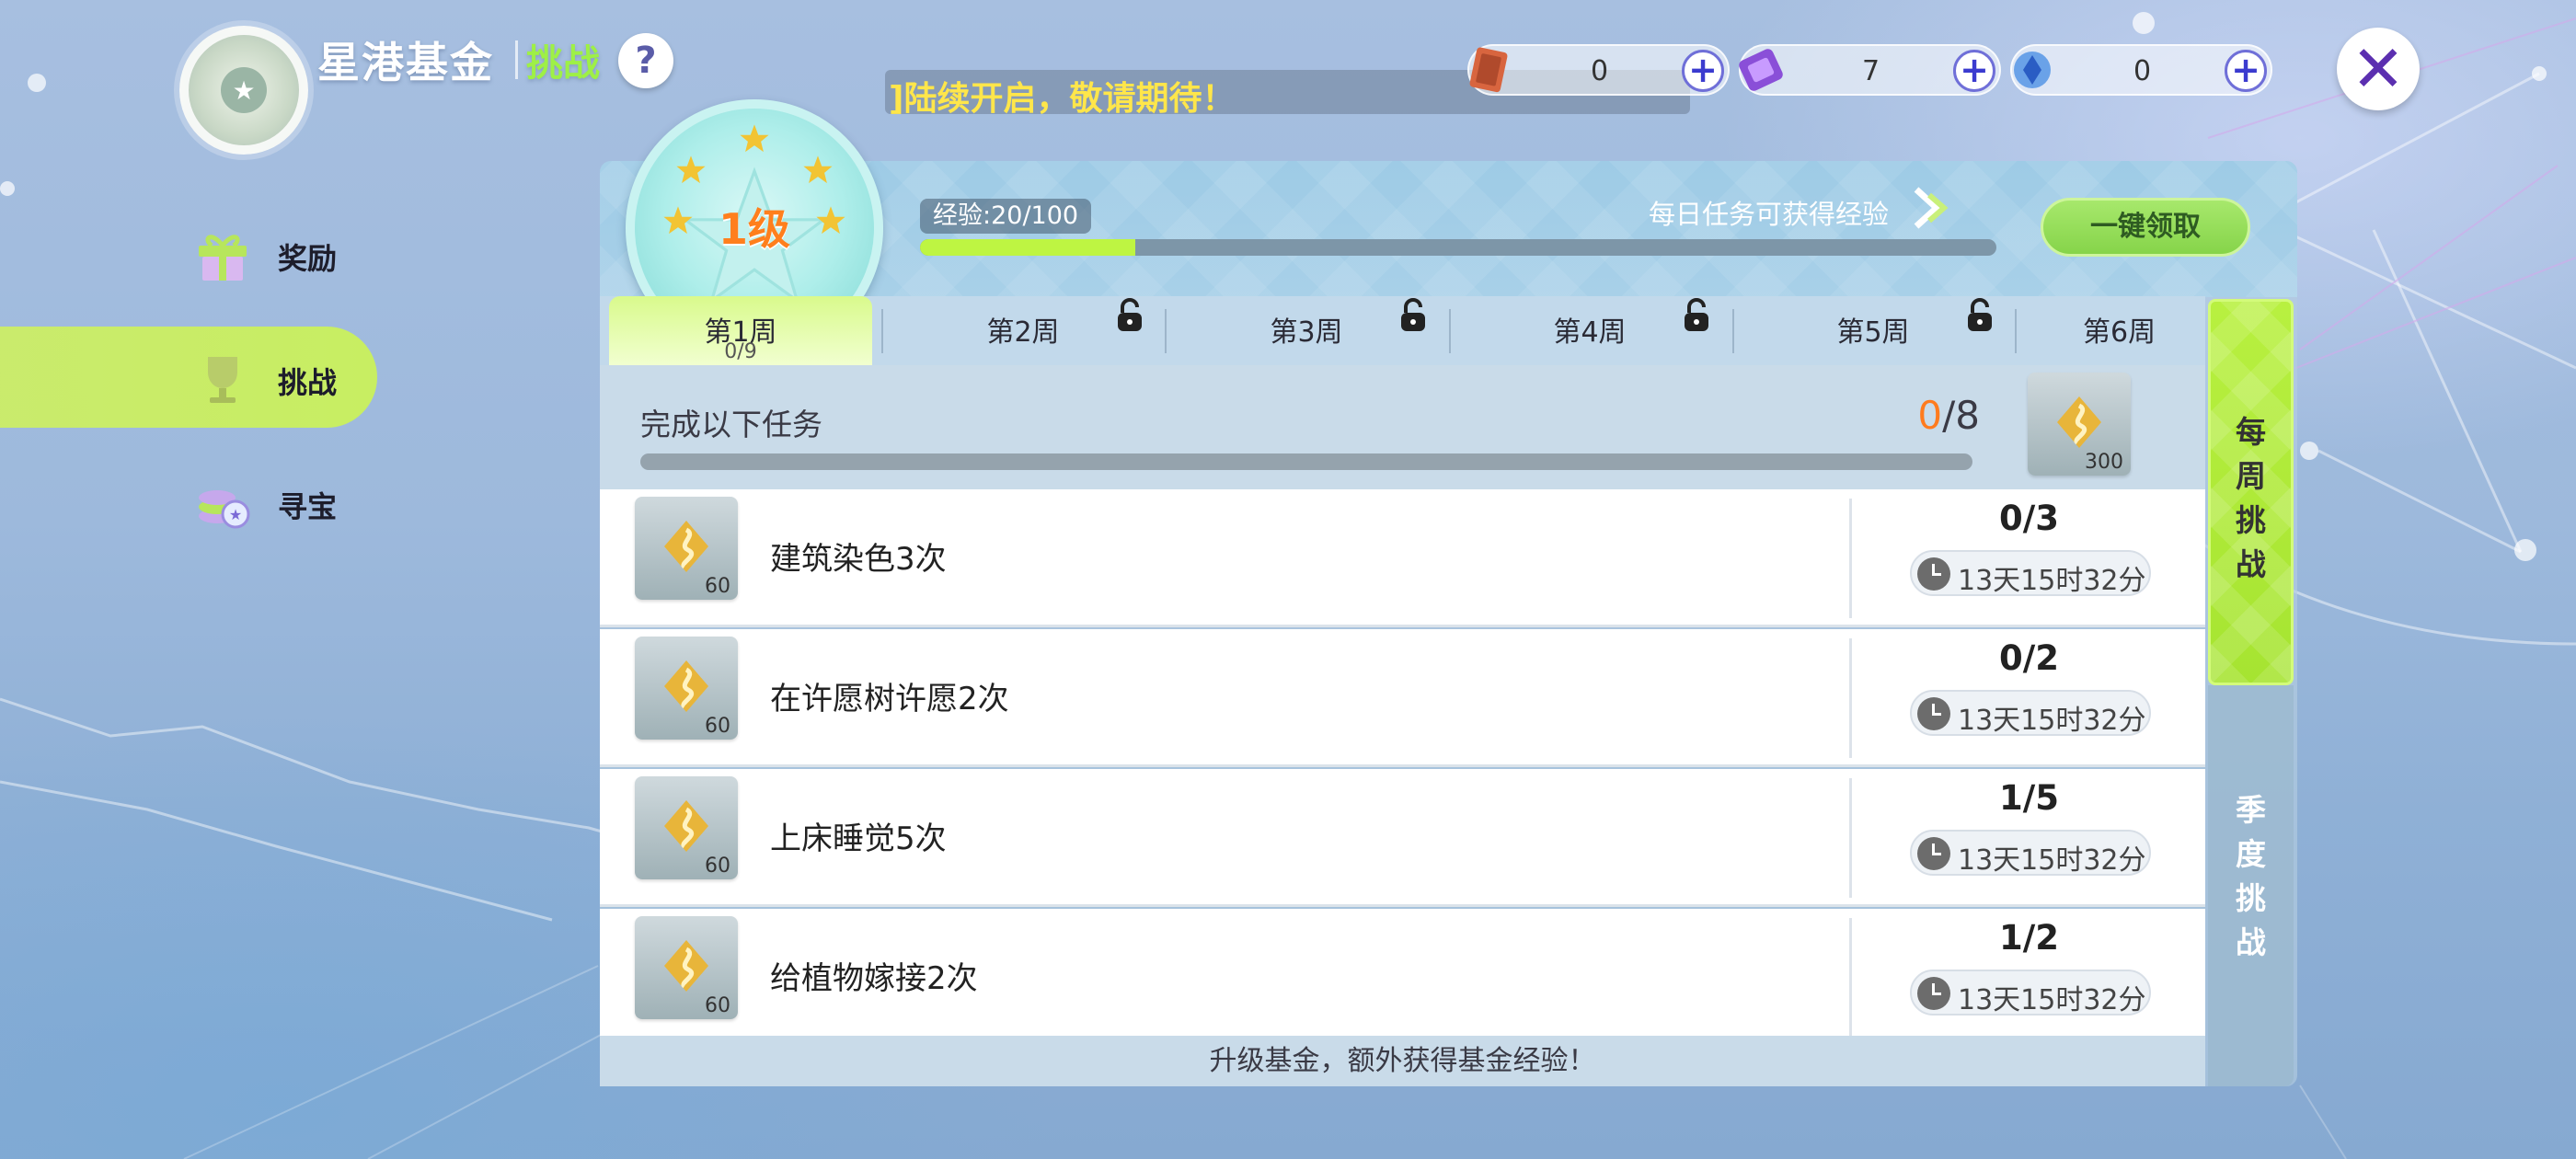  I want to click on task-summary-label: 完成以下任务, so click(731, 424).